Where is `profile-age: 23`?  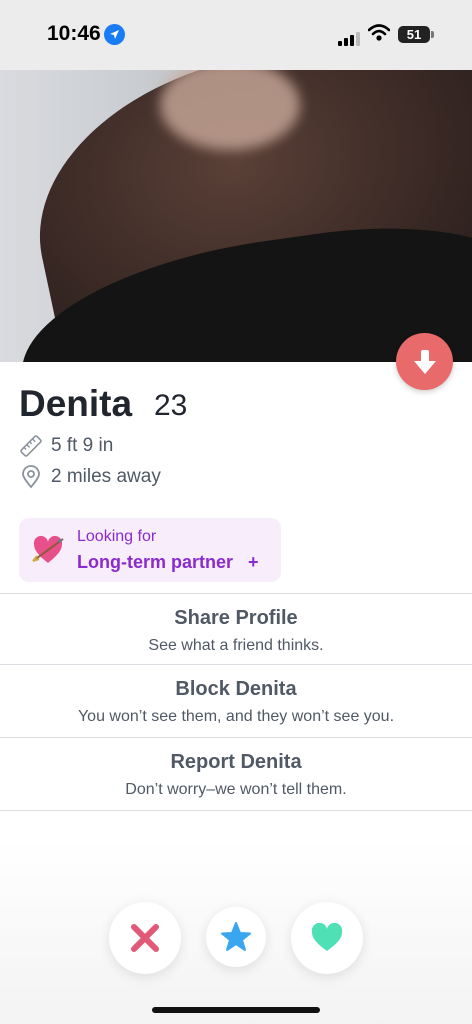 profile-age: 23 is located at coordinates (171, 405).